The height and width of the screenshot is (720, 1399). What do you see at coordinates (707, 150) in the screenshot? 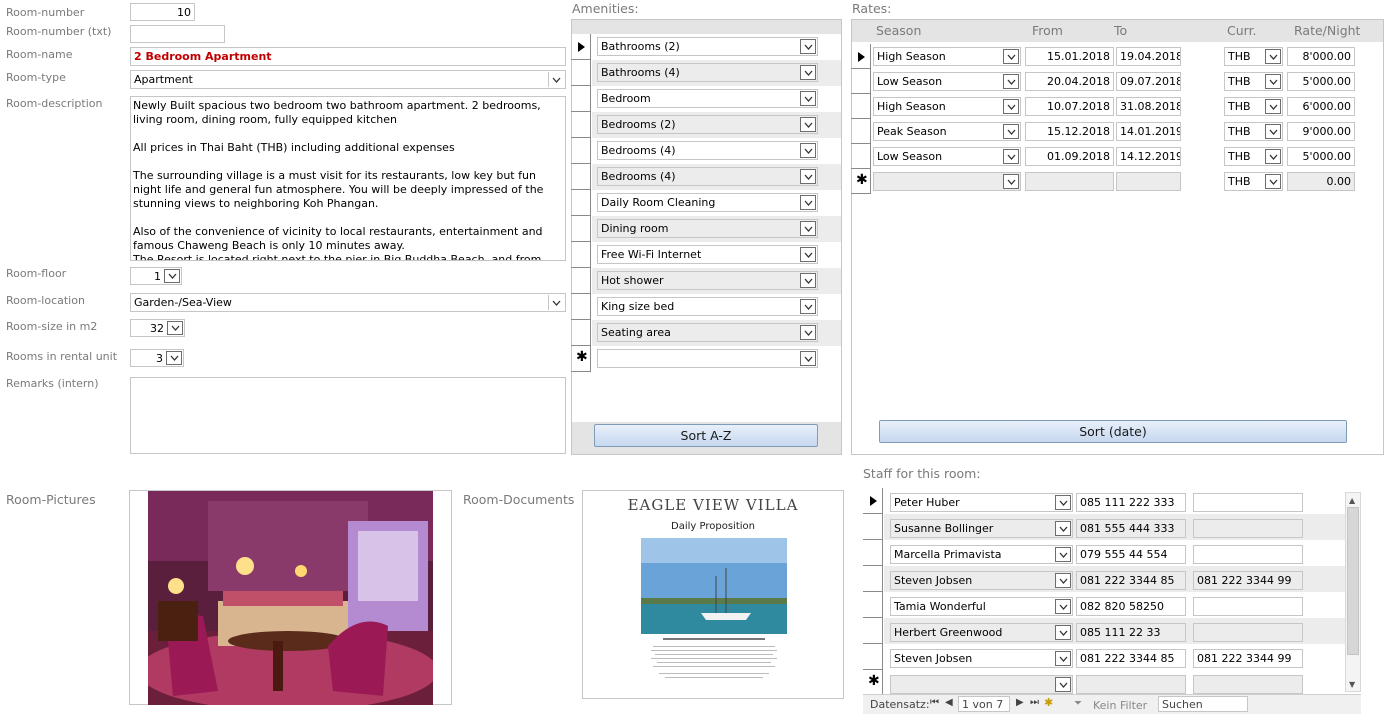
I see `amenity-combo: Bedrooms (4)` at bounding box center [707, 150].